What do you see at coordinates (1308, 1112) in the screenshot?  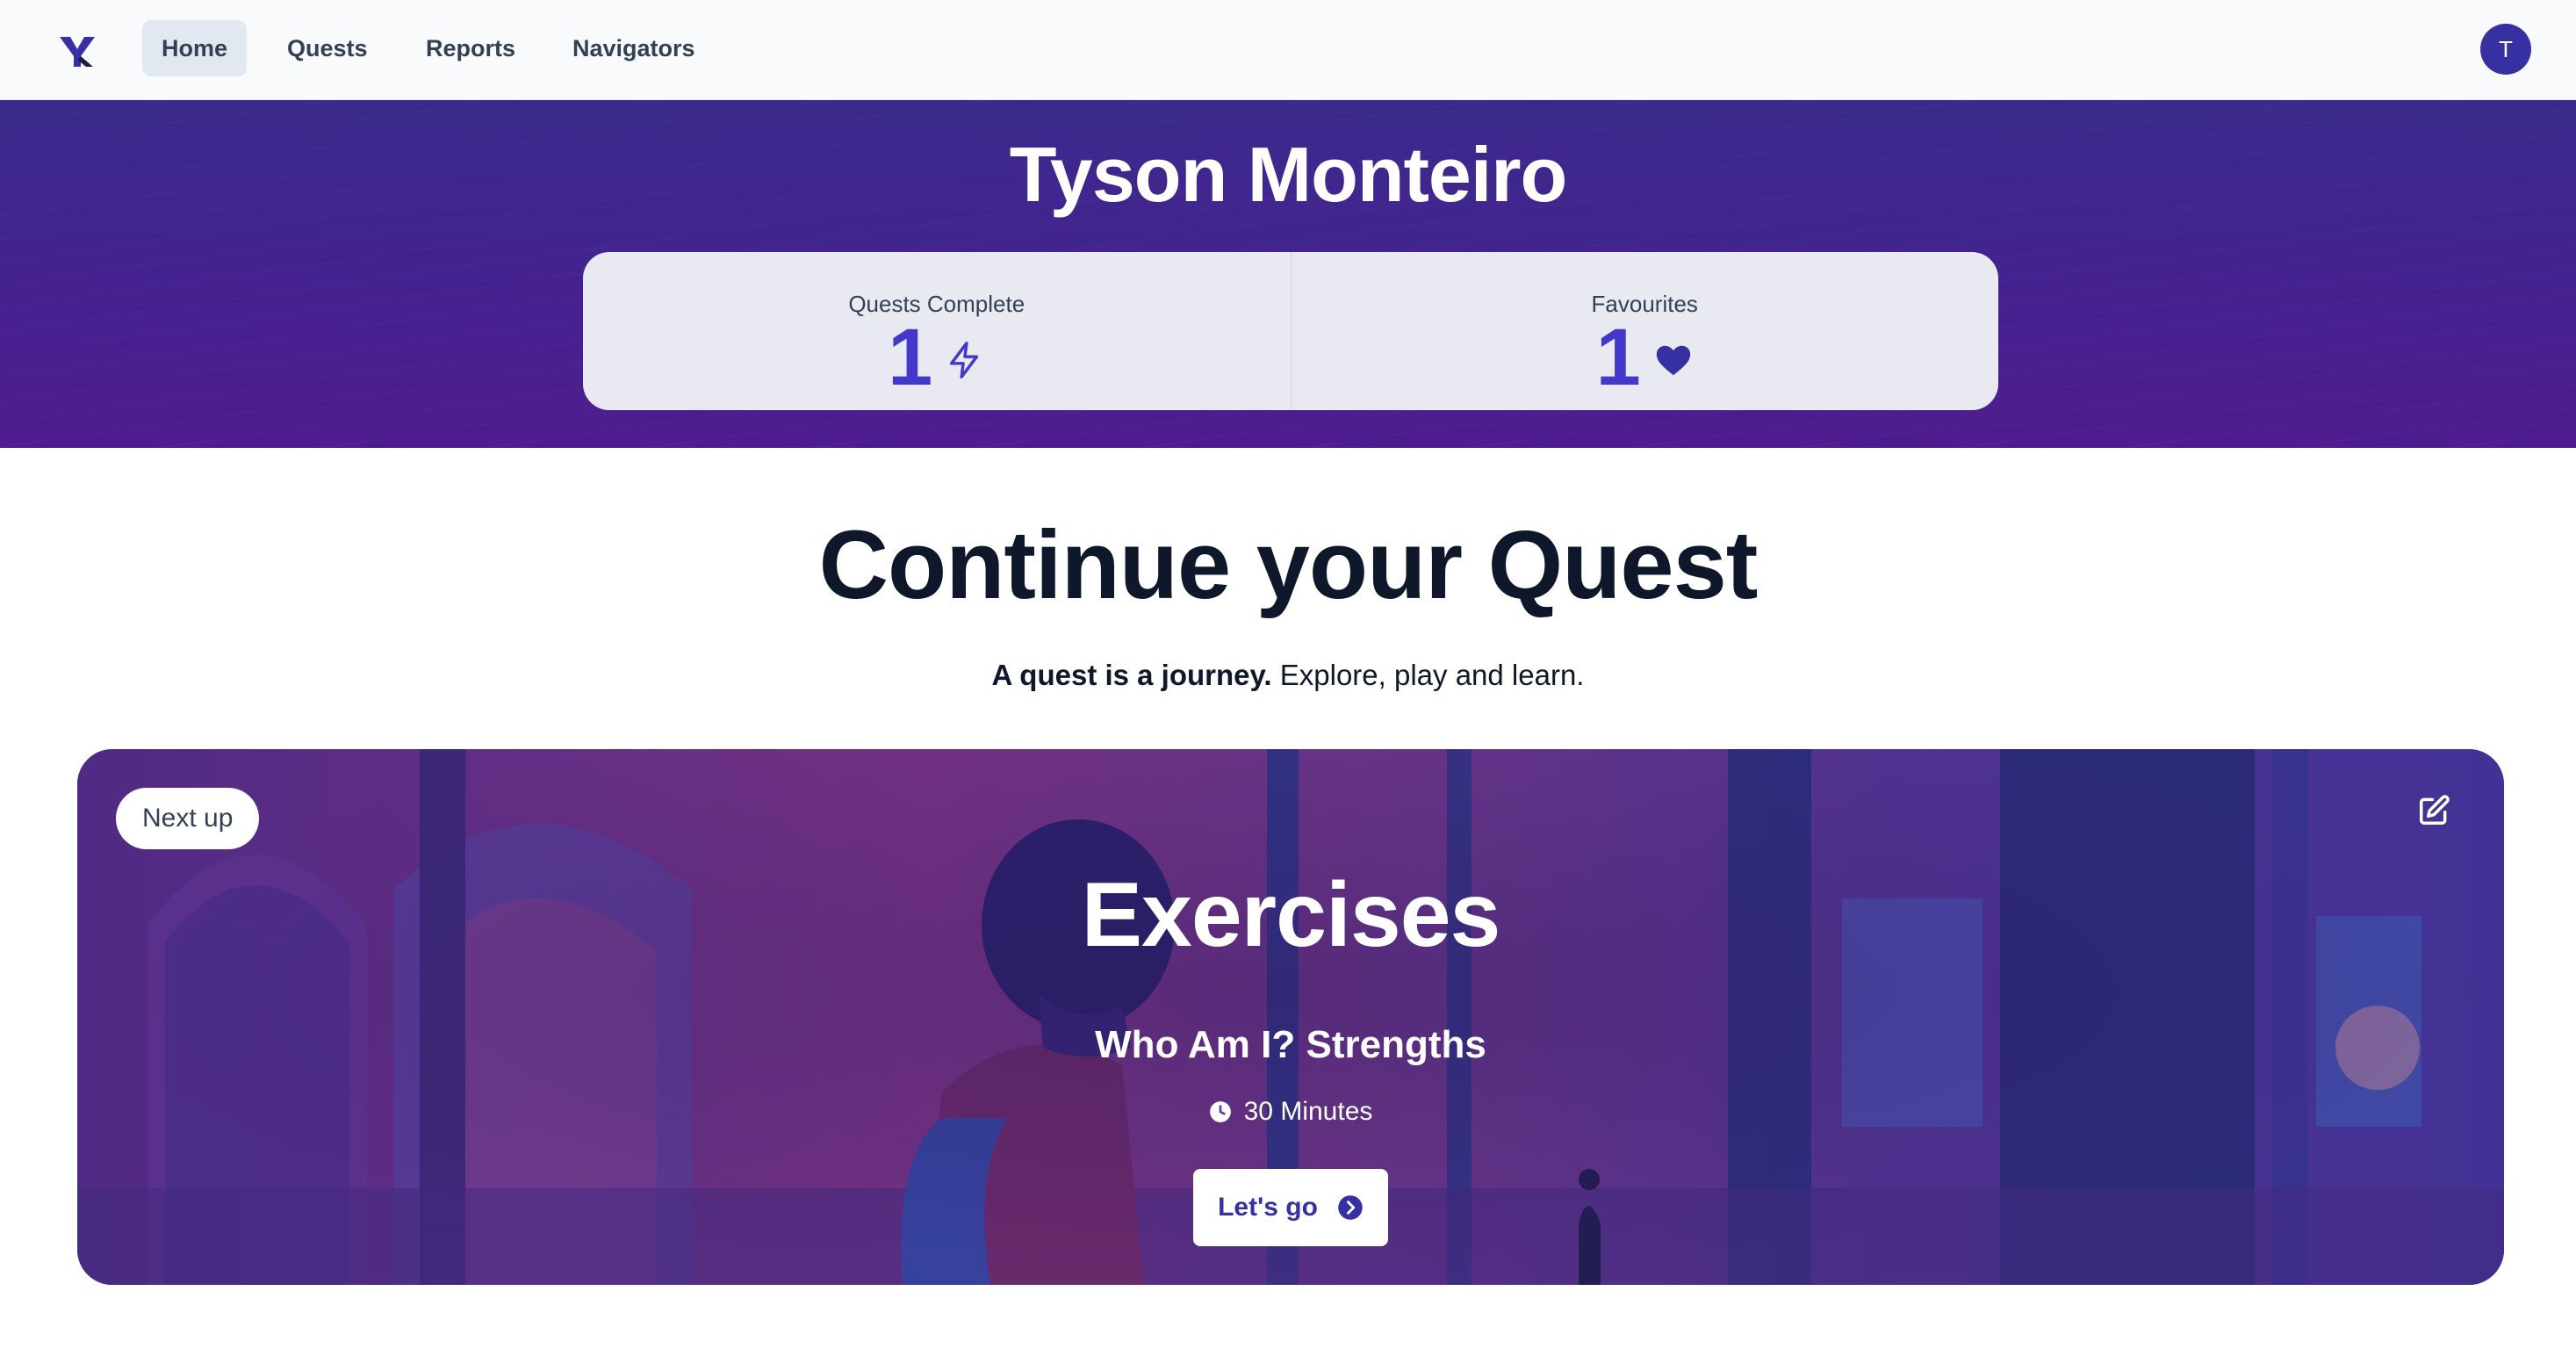 I see `duration-text: 30 Minutes` at bounding box center [1308, 1112].